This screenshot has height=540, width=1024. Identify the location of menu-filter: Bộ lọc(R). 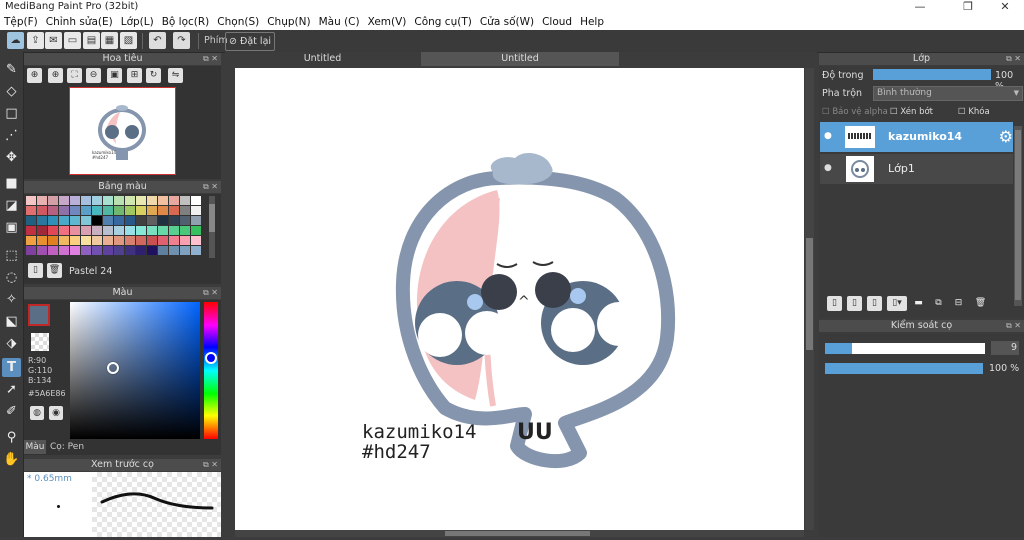
(186, 22).